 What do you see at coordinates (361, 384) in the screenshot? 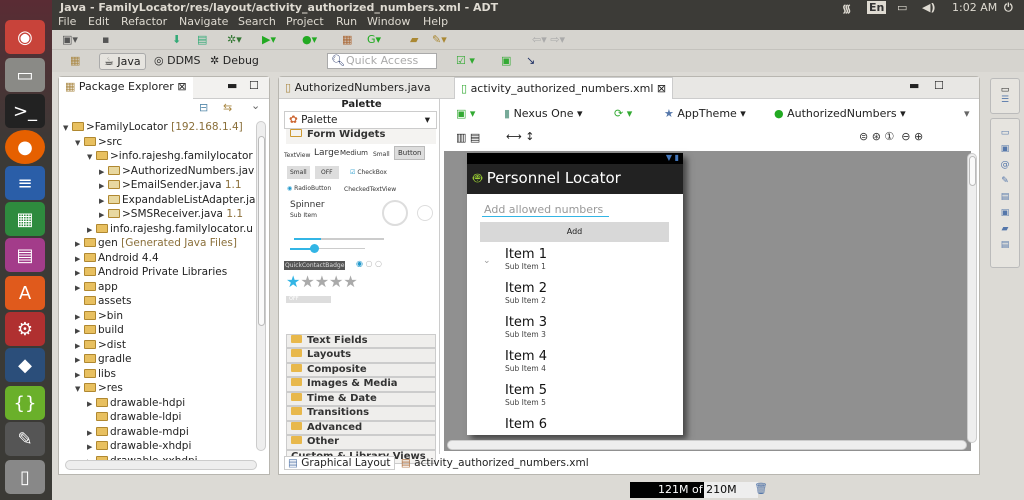
I see `palette-category: Images & Media` at bounding box center [361, 384].